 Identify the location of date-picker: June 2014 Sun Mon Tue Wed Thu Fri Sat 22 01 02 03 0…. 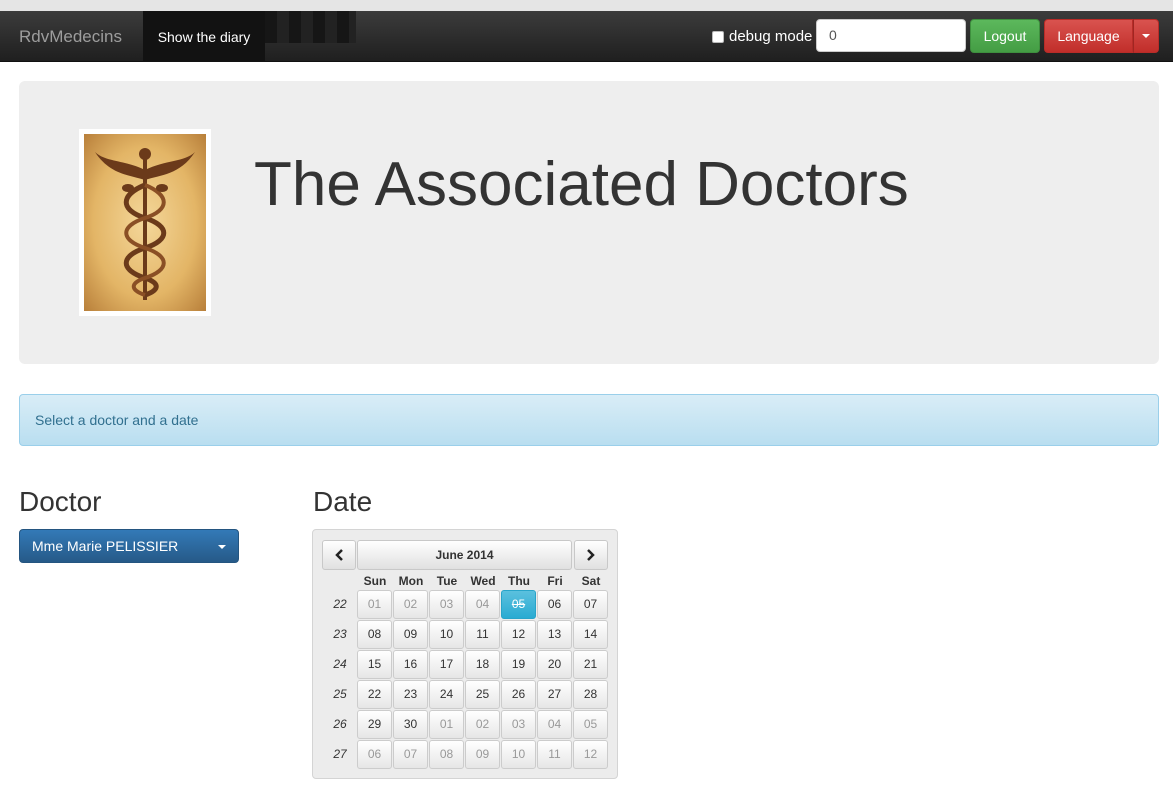
(465, 654).